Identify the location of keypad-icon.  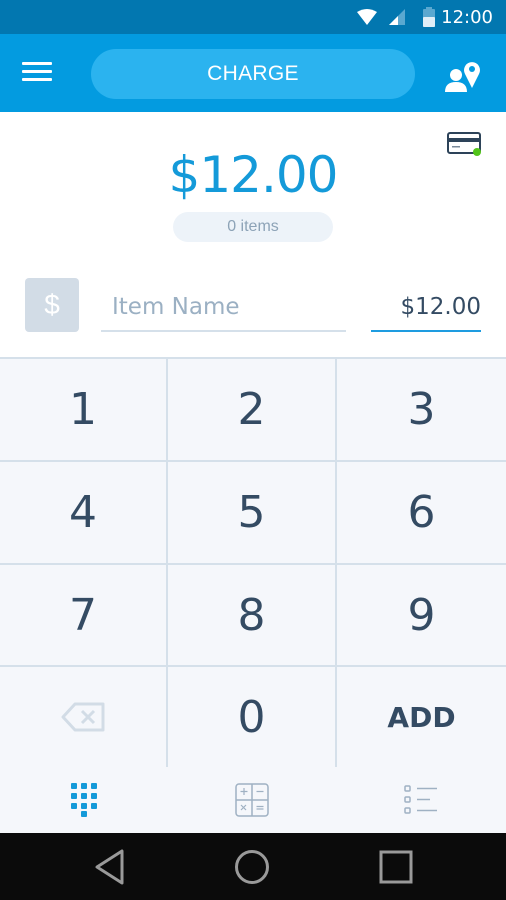
(84, 800).